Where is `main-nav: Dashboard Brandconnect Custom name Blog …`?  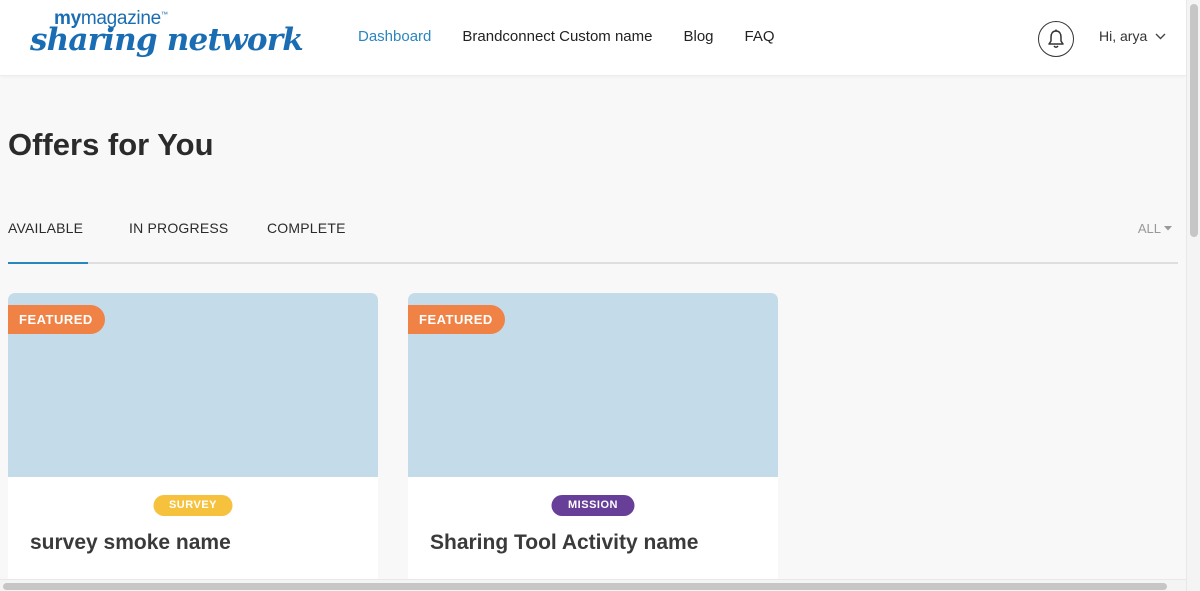 main-nav: Dashboard Brandconnect Custom name Blog … is located at coordinates (566, 36).